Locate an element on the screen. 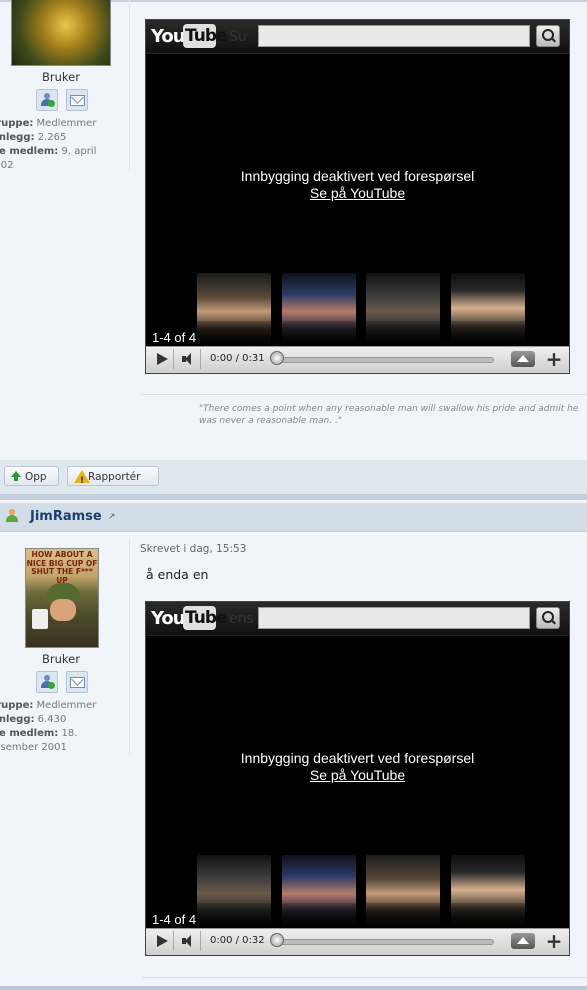  joined-value: 9. april is located at coordinates (79, 151).